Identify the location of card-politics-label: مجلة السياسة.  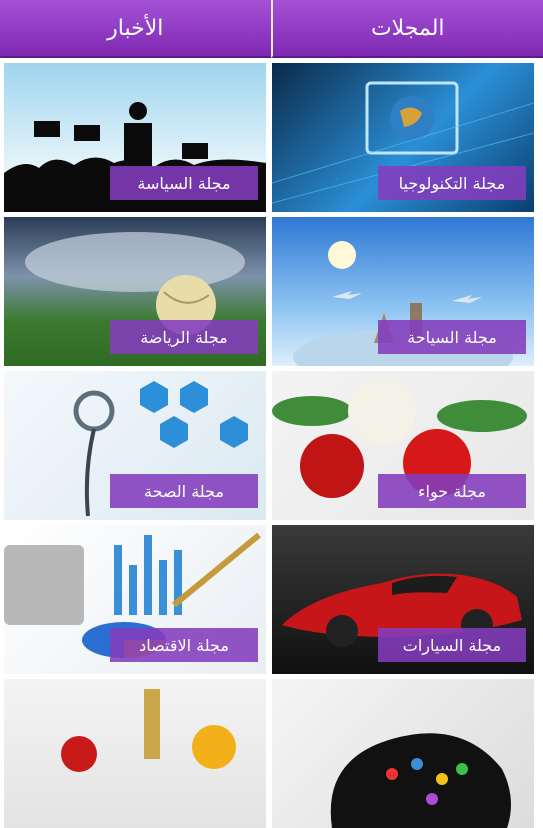
(184, 183).